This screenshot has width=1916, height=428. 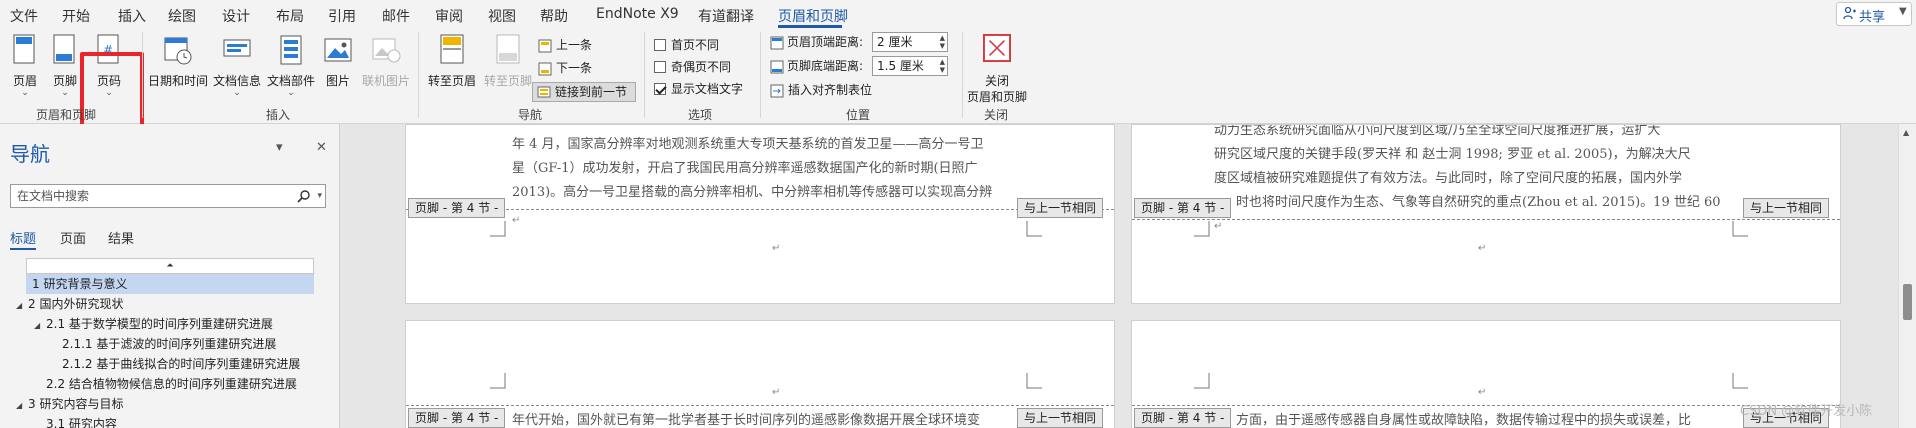 What do you see at coordinates (290, 81) in the screenshot?
I see `doc-parts-label: 文档部件` at bounding box center [290, 81].